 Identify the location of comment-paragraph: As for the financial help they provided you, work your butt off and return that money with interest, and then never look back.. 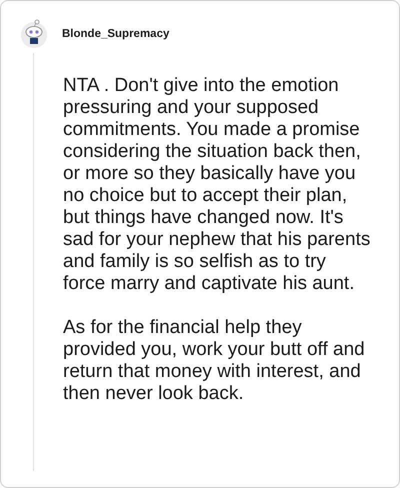
(214, 361).